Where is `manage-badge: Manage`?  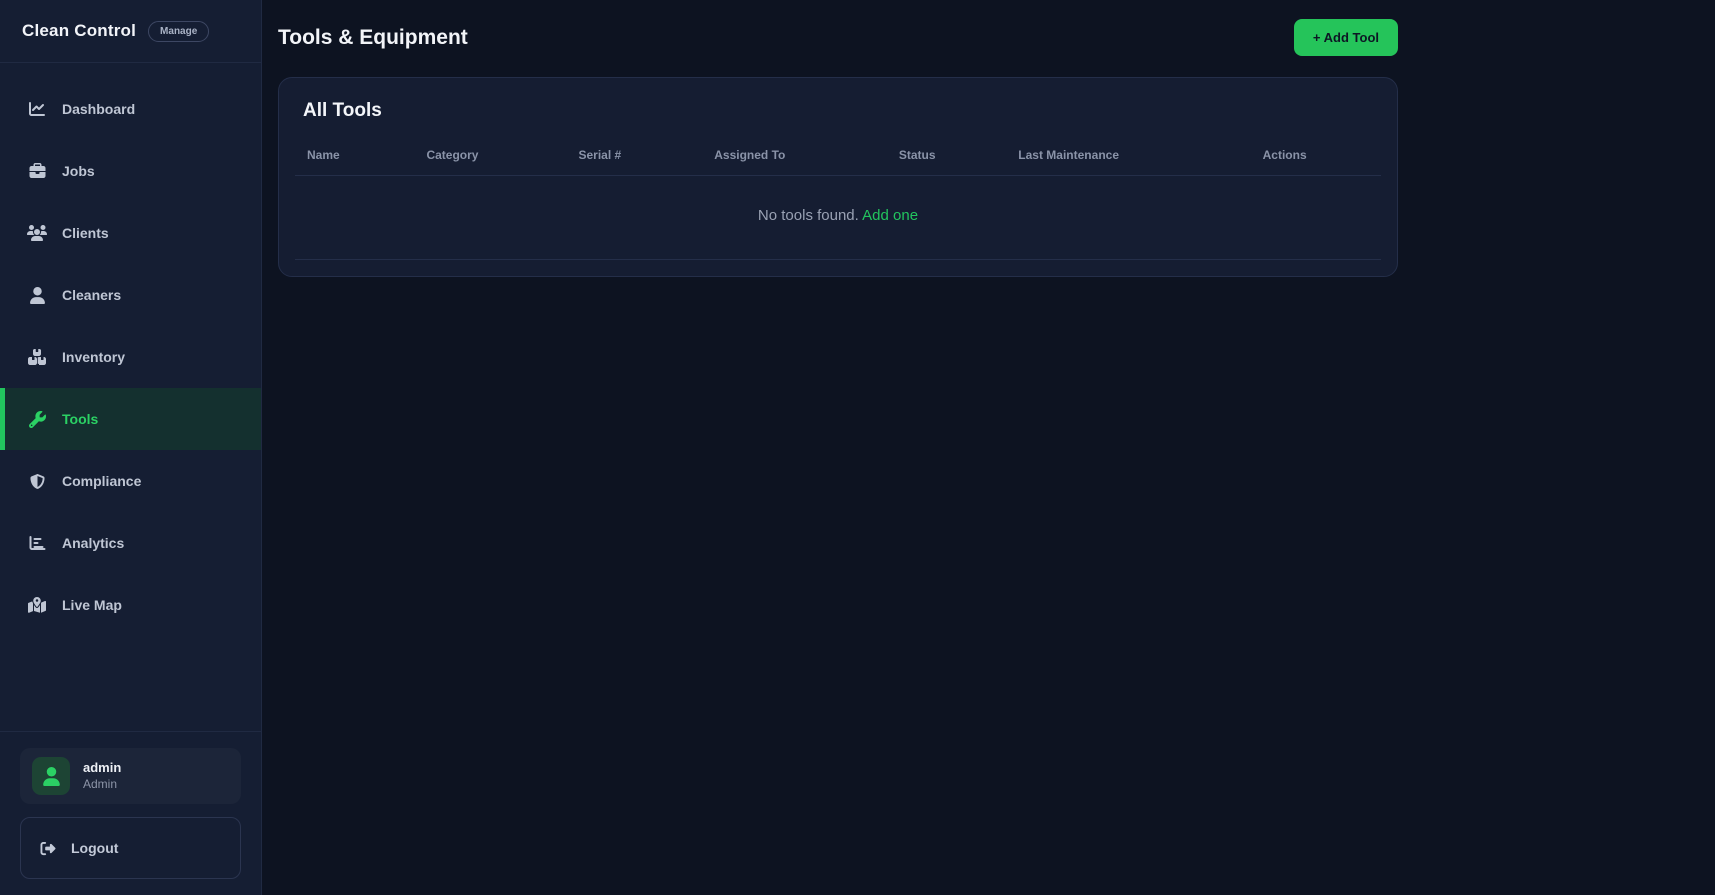 manage-badge: Manage is located at coordinates (179, 31).